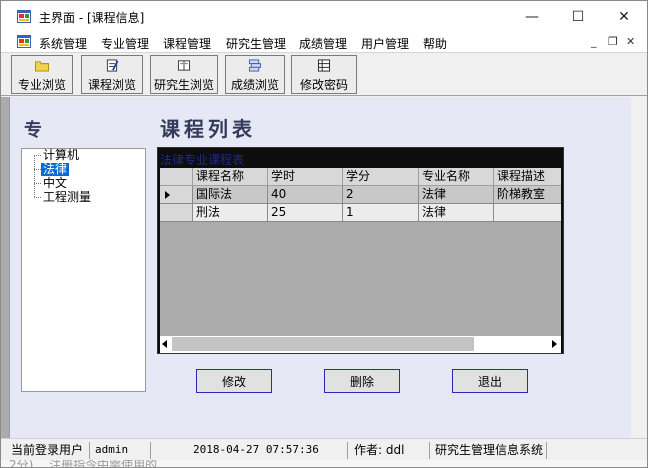 The width and height of the screenshot is (648, 468). What do you see at coordinates (256, 449) in the screenshot?
I see `status-datetime: 2018-04-27 07:57:36` at bounding box center [256, 449].